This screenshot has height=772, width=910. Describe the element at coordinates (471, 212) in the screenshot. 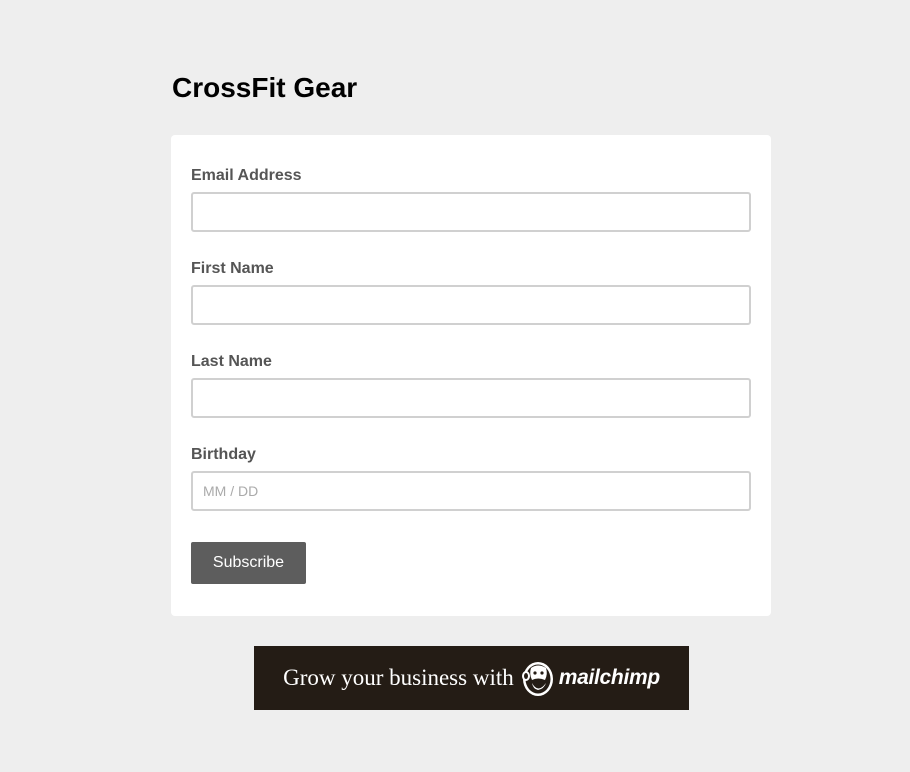

I see `email-field` at that location.